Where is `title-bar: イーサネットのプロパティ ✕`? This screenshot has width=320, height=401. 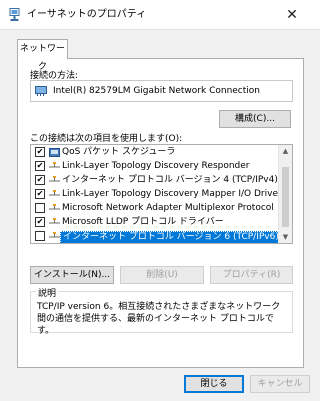
title-bar: イーサネットのプロパティ ✕ is located at coordinates (160, 15).